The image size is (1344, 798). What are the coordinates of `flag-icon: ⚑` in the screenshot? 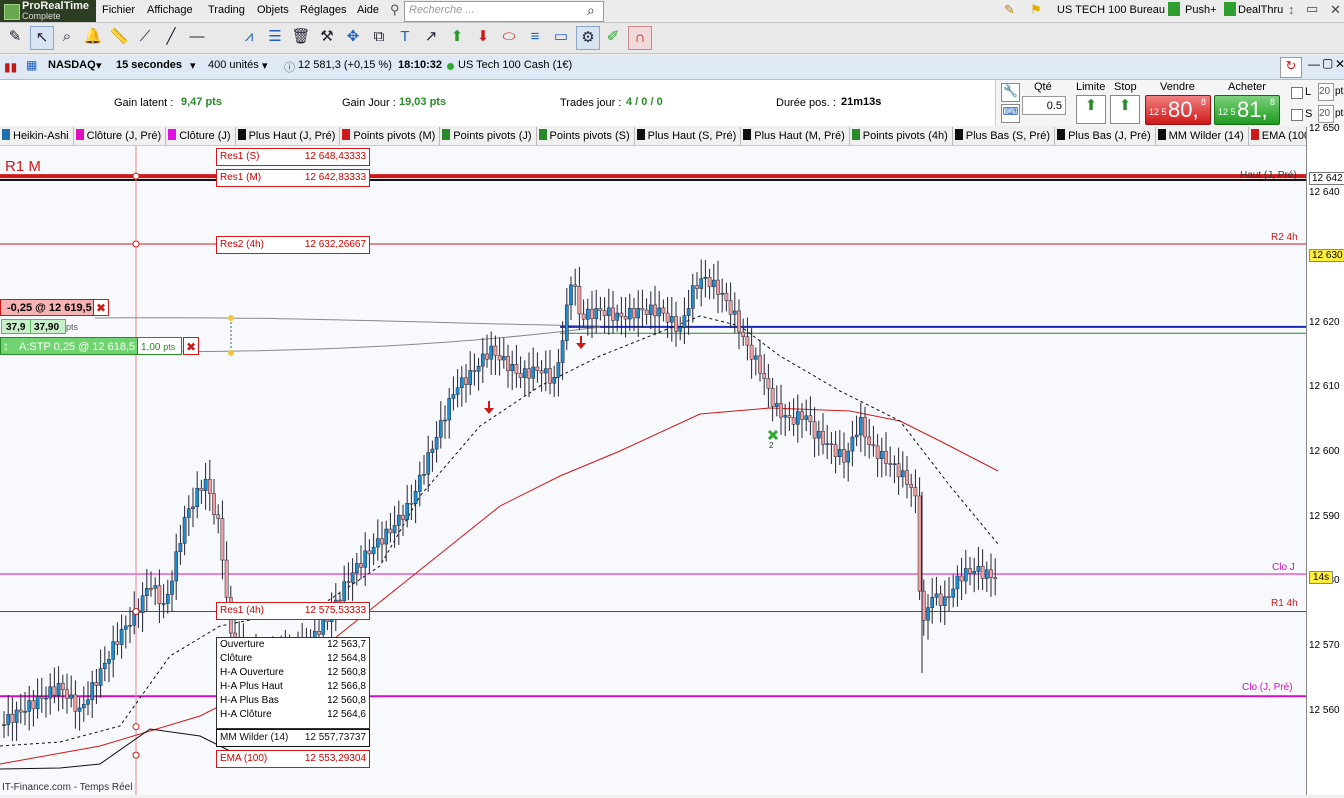 It's located at (1036, 10).